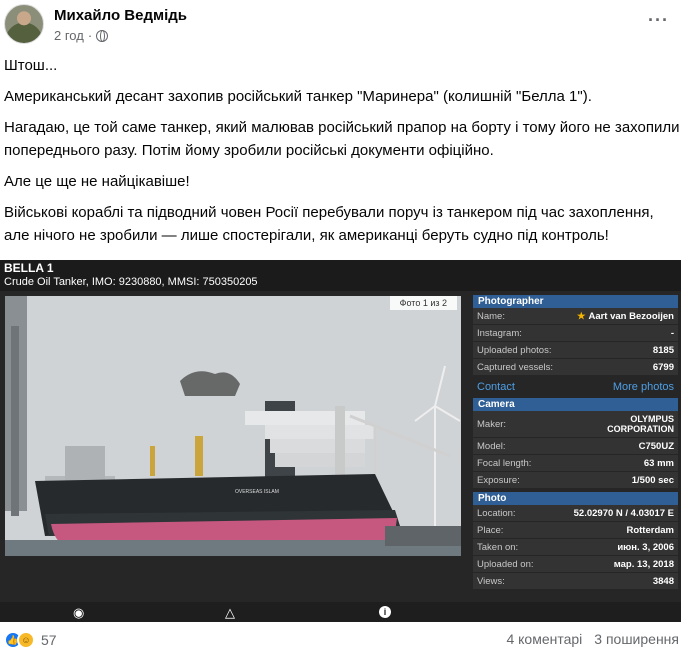 Image resolution: width=681 pixels, height=649 pixels. I want to click on photographer-links: Contact More photos, so click(575, 387).